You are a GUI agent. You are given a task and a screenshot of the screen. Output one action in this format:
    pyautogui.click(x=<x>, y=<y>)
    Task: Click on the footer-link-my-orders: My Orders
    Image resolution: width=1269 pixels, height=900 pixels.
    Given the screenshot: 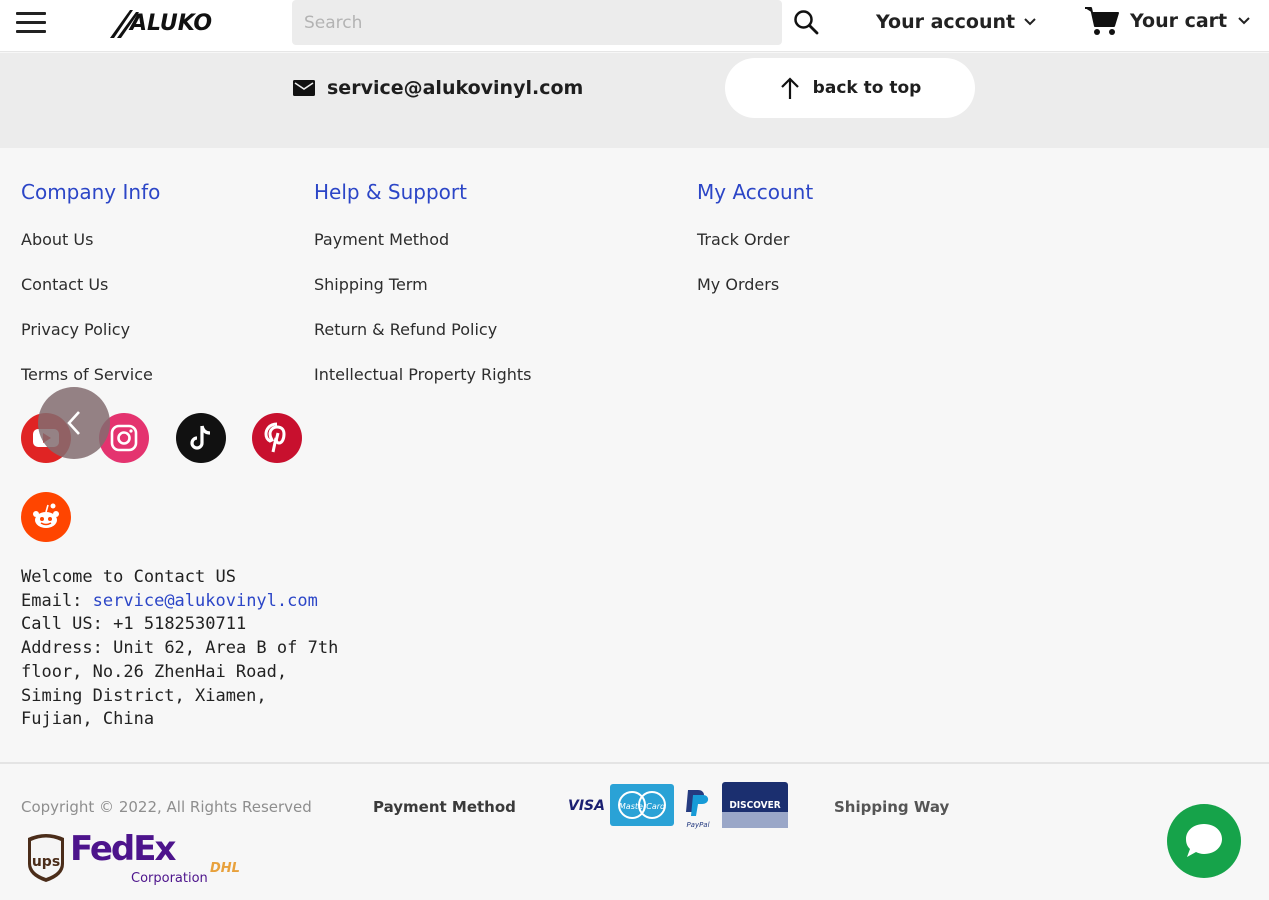 What is the action you would take?
    pyautogui.click(x=755, y=297)
    